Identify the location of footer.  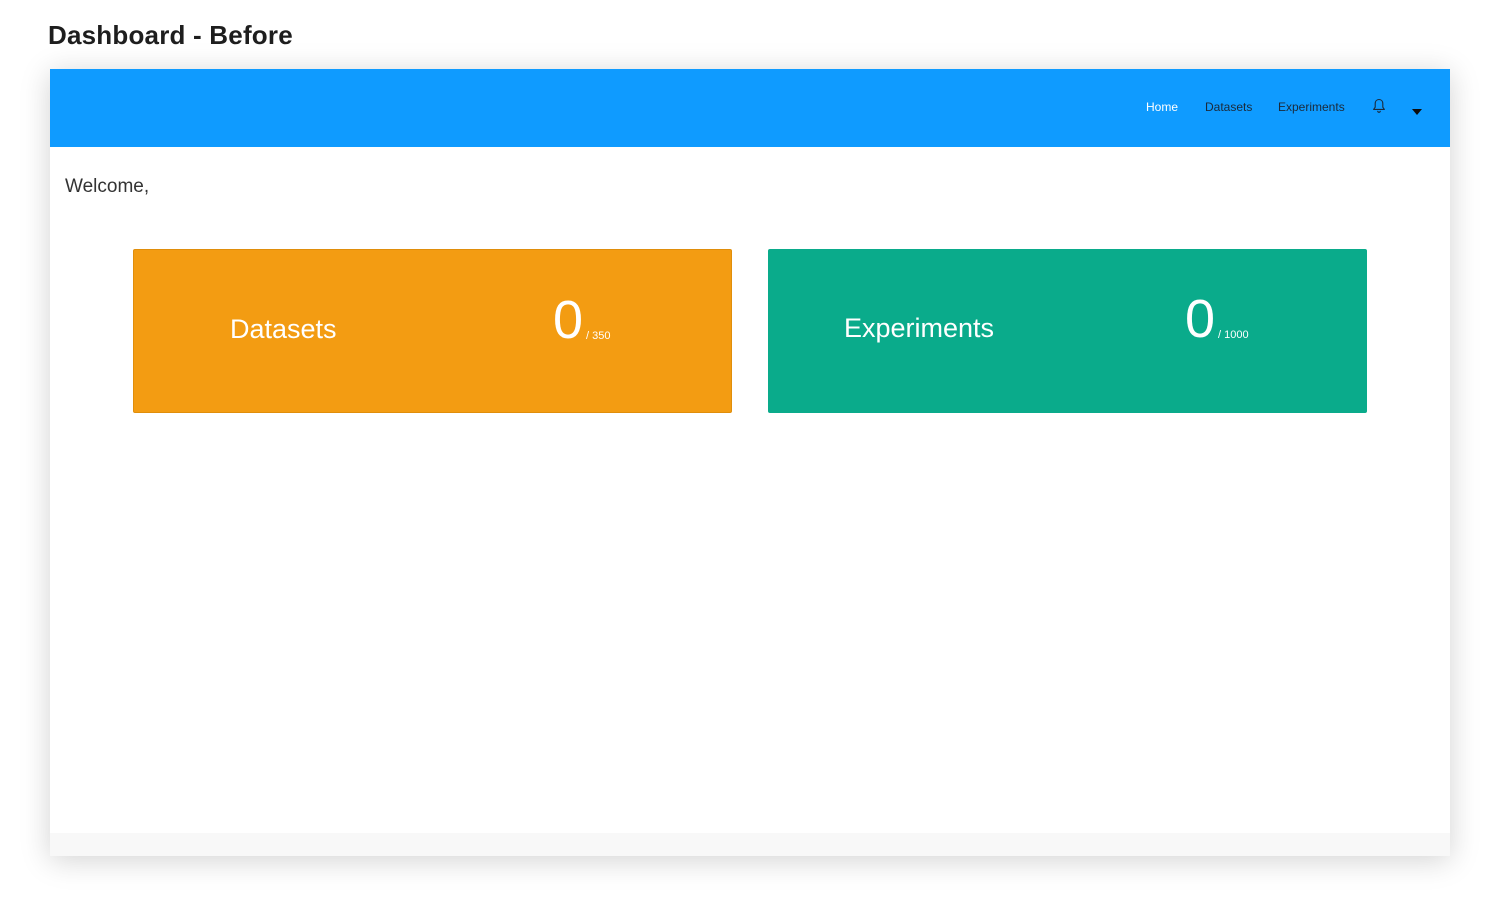
(750, 844).